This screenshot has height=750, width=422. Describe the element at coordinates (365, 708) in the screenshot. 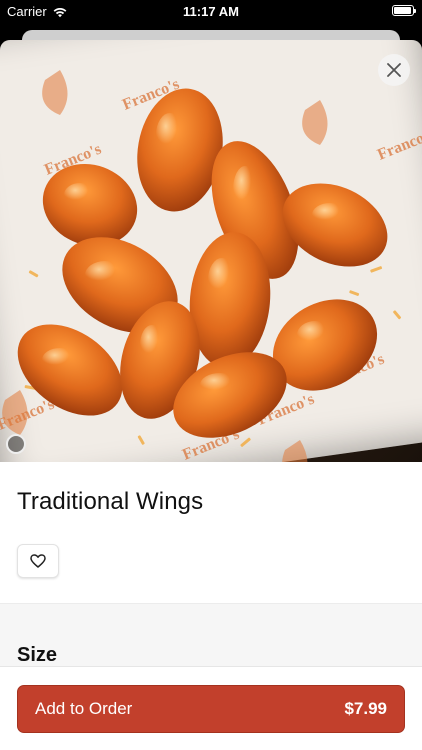

I see `item-price: $7.99` at that location.